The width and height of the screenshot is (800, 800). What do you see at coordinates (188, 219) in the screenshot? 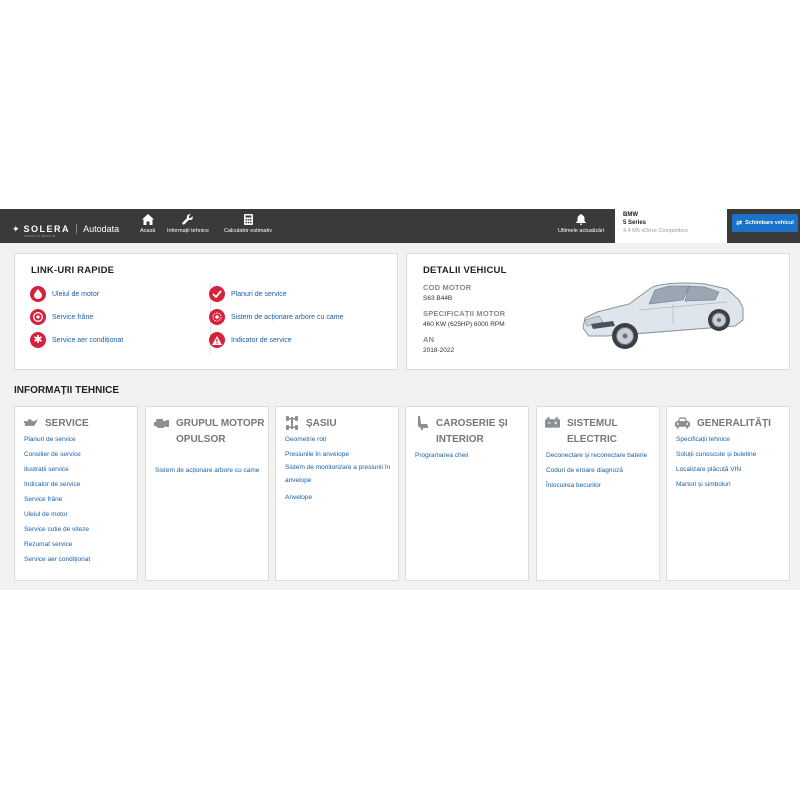
I see `wrench-icon` at bounding box center [188, 219].